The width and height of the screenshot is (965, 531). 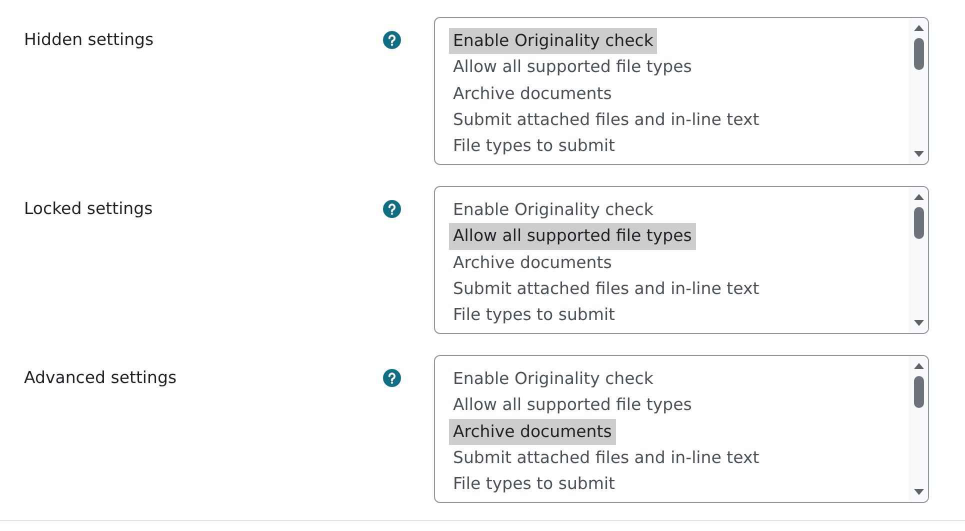 I want to click on setting-label: Advanced settings, so click(x=100, y=377).